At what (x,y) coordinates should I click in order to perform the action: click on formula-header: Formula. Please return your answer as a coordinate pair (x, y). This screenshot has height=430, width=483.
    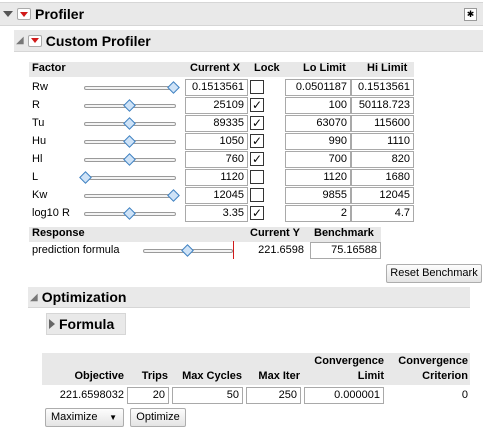
    Looking at the image, I should click on (86, 324).